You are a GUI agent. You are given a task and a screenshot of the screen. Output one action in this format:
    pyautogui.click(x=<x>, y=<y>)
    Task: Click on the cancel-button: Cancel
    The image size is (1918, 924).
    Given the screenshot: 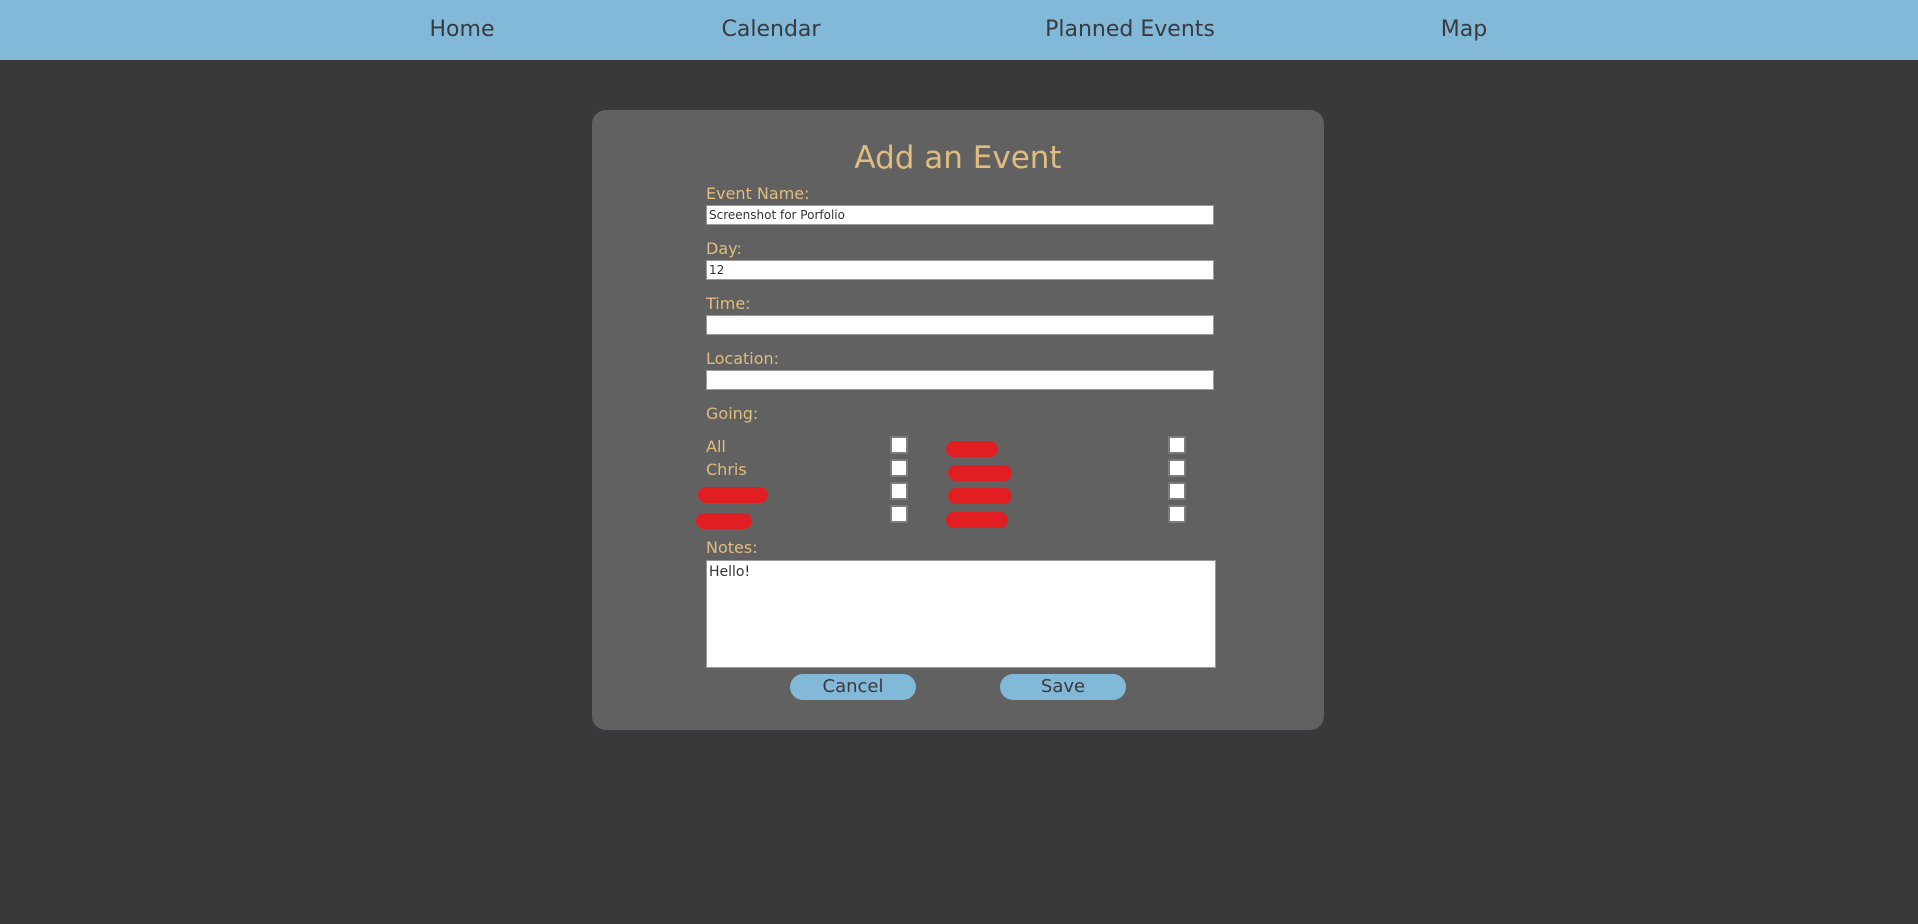 What is the action you would take?
    pyautogui.click(x=853, y=687)
    